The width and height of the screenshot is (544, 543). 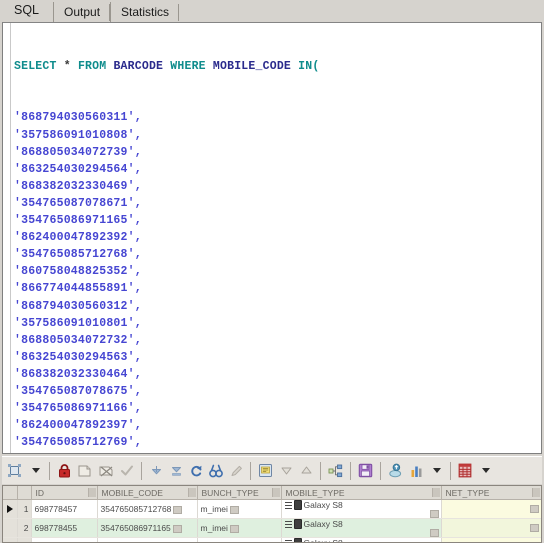 What do you see at coordinates (64, 493) in the screenshot?
I see `header-id: ID` at bounding box center [64, 493].